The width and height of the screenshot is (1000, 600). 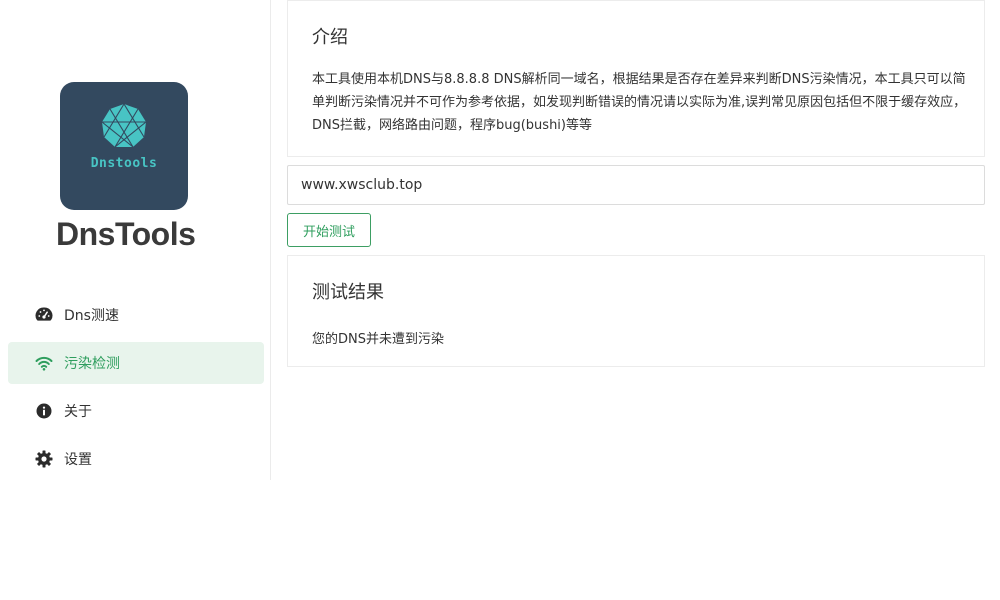 I want to click on sidebar-item-label: 污染检测, so click(x=92, y=364).